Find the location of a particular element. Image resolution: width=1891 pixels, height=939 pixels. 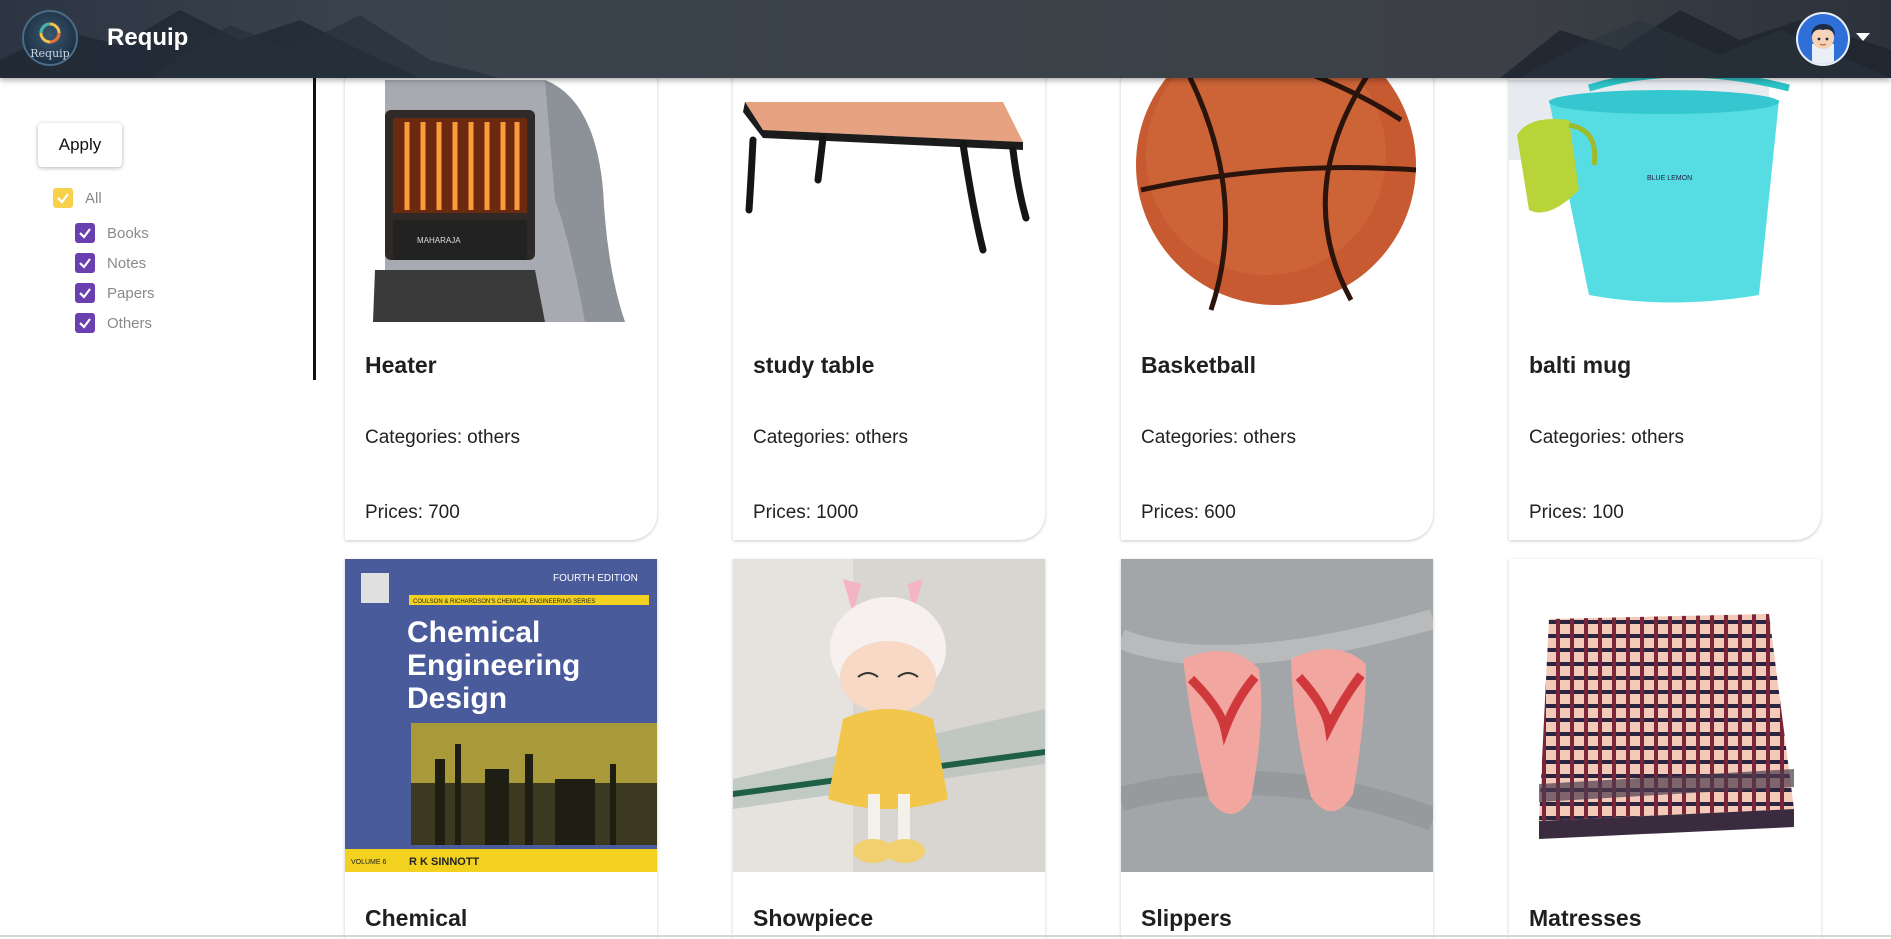

price-value: 100 is located at coordinates (1608, 512).